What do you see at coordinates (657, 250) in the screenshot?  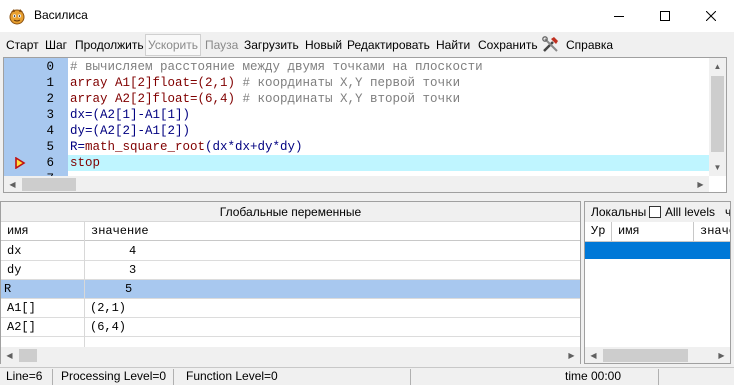 I see `locals-selected-row` at bounding box center [657, 250].